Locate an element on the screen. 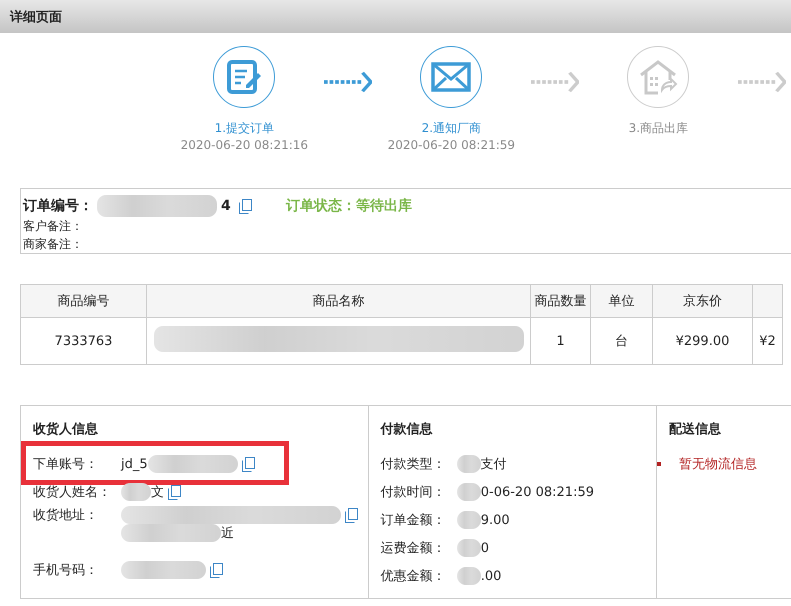 Image resolution: width=791 pixels, height=606 pixels. envelope-icon is located at coordinates (451, 77).